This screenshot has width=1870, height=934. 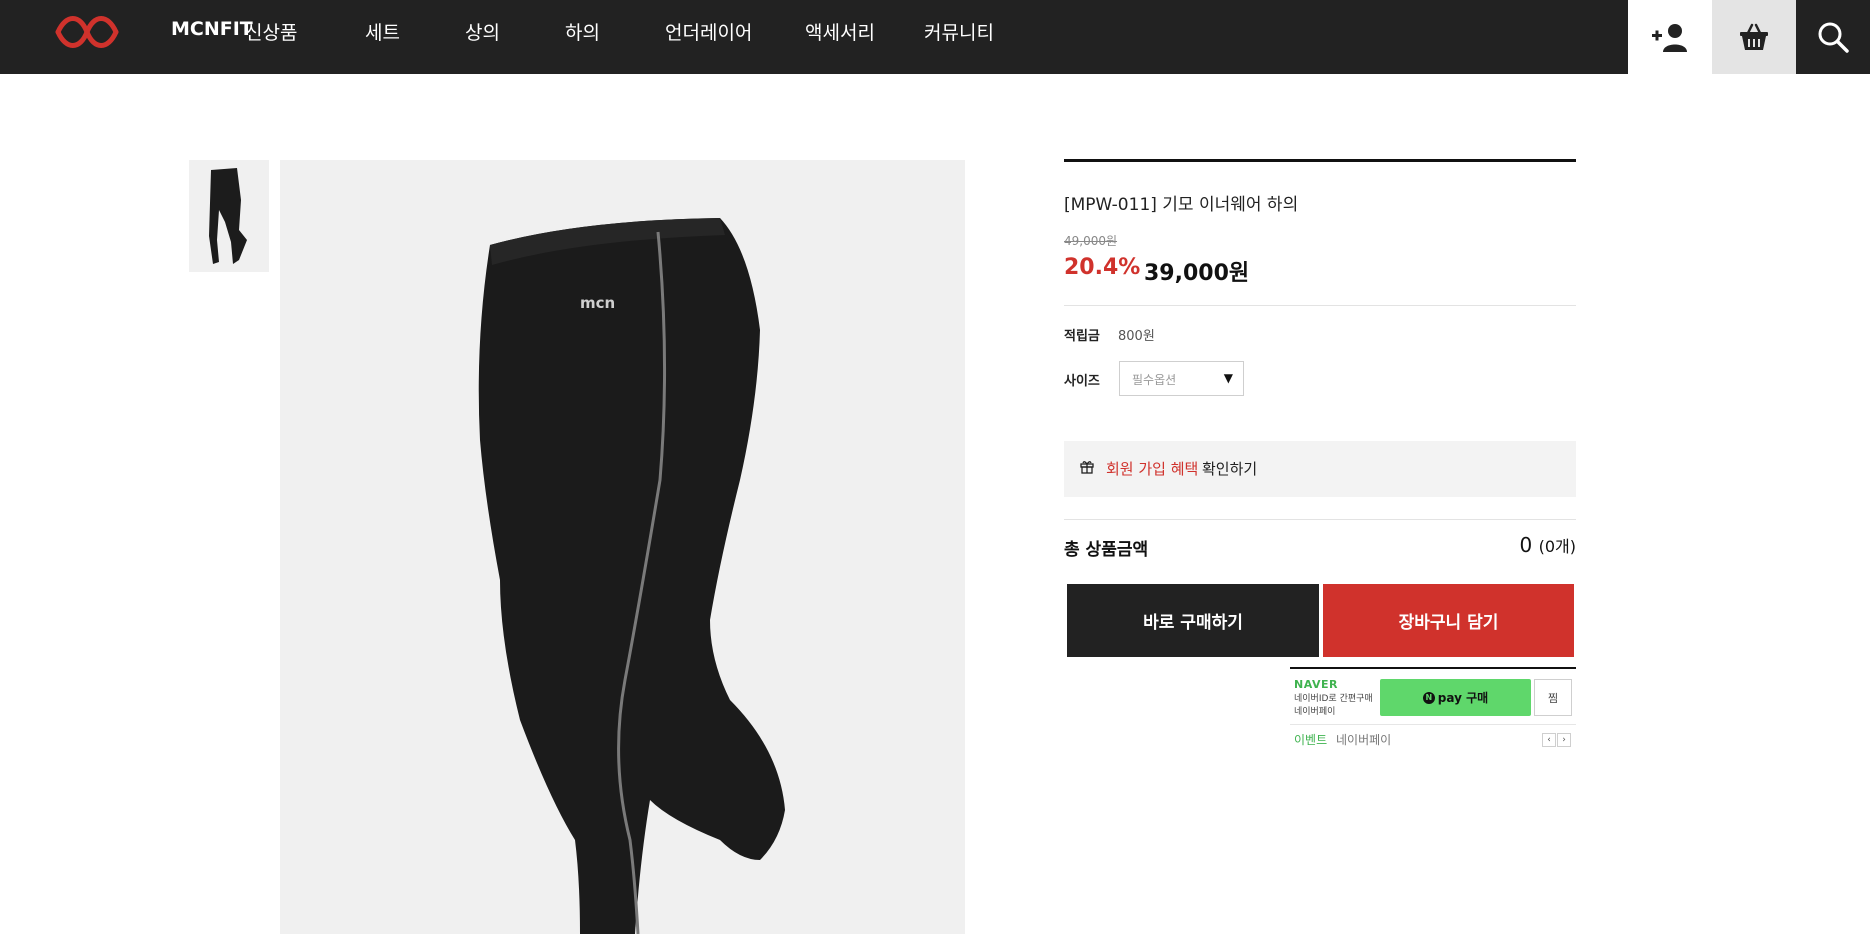 What do you see at coordinates (1087, 467) in the screenshot?
I see `gift-icon` at bounding box center [1087, 467].